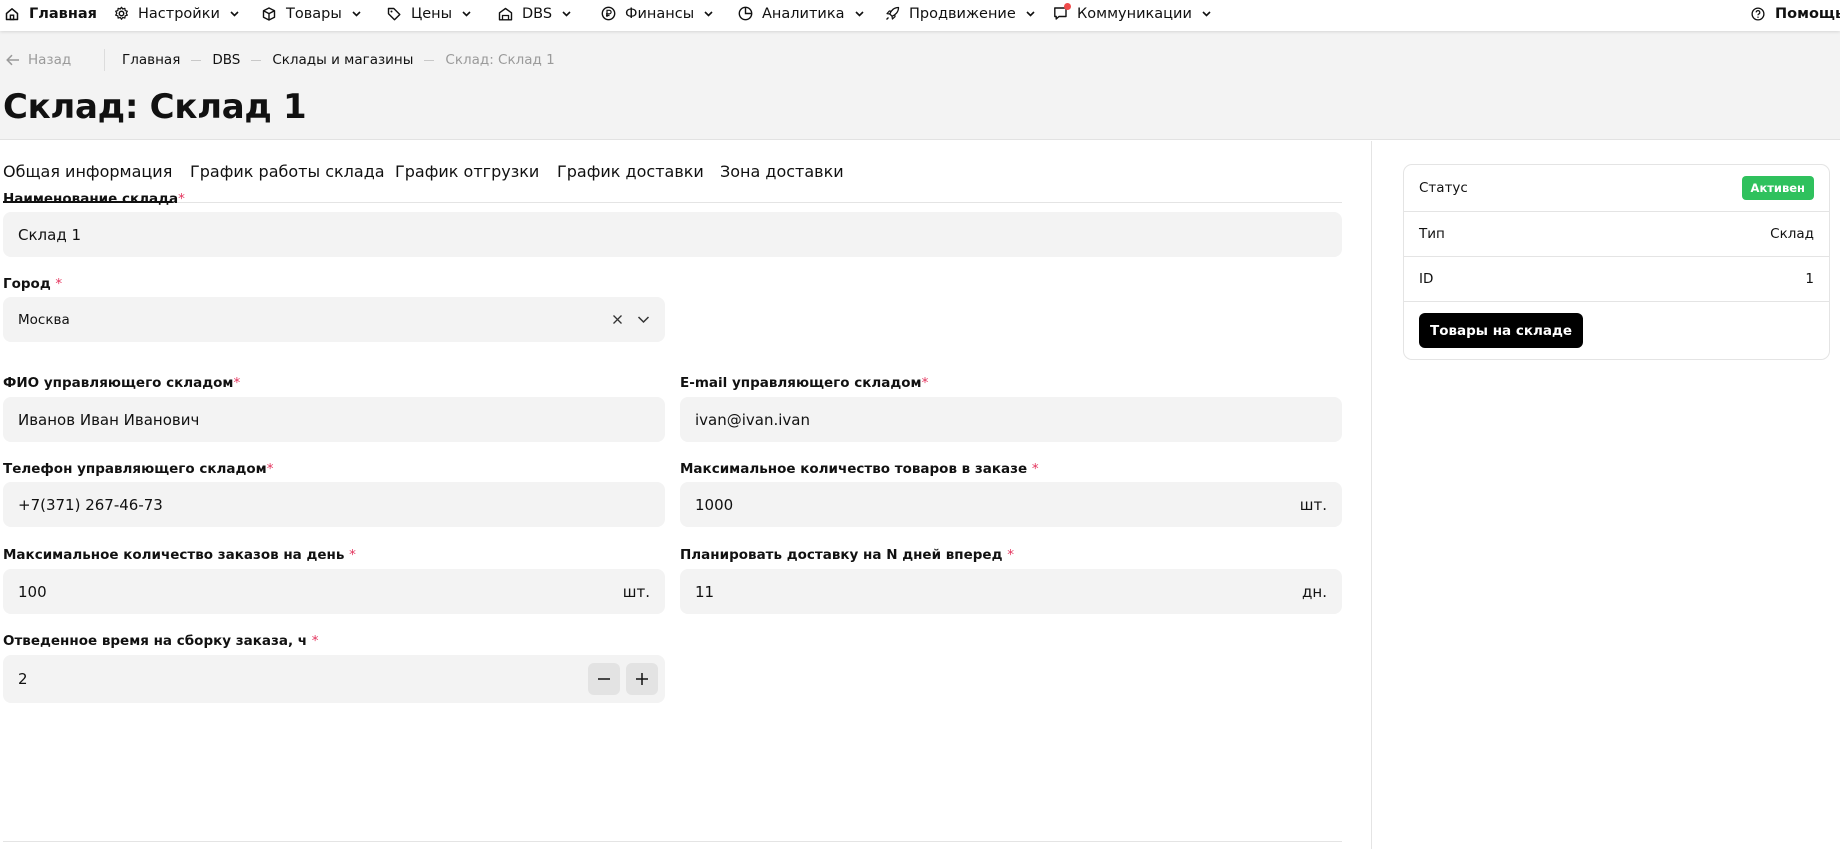 This screenshot has height=849, width=1840. I want to click on id-label: ID, so click(1426, 279).